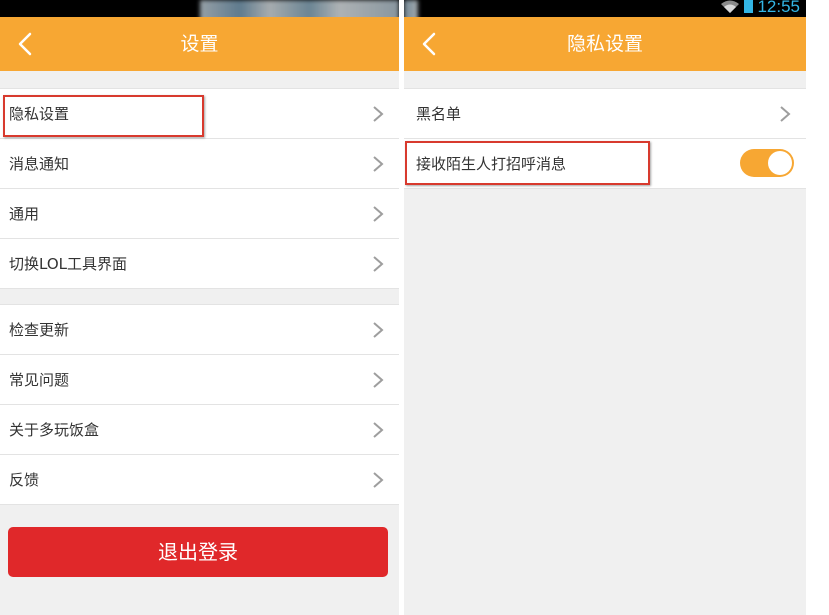  I want to click on page-title: 隐私设置, so click(604, 44).